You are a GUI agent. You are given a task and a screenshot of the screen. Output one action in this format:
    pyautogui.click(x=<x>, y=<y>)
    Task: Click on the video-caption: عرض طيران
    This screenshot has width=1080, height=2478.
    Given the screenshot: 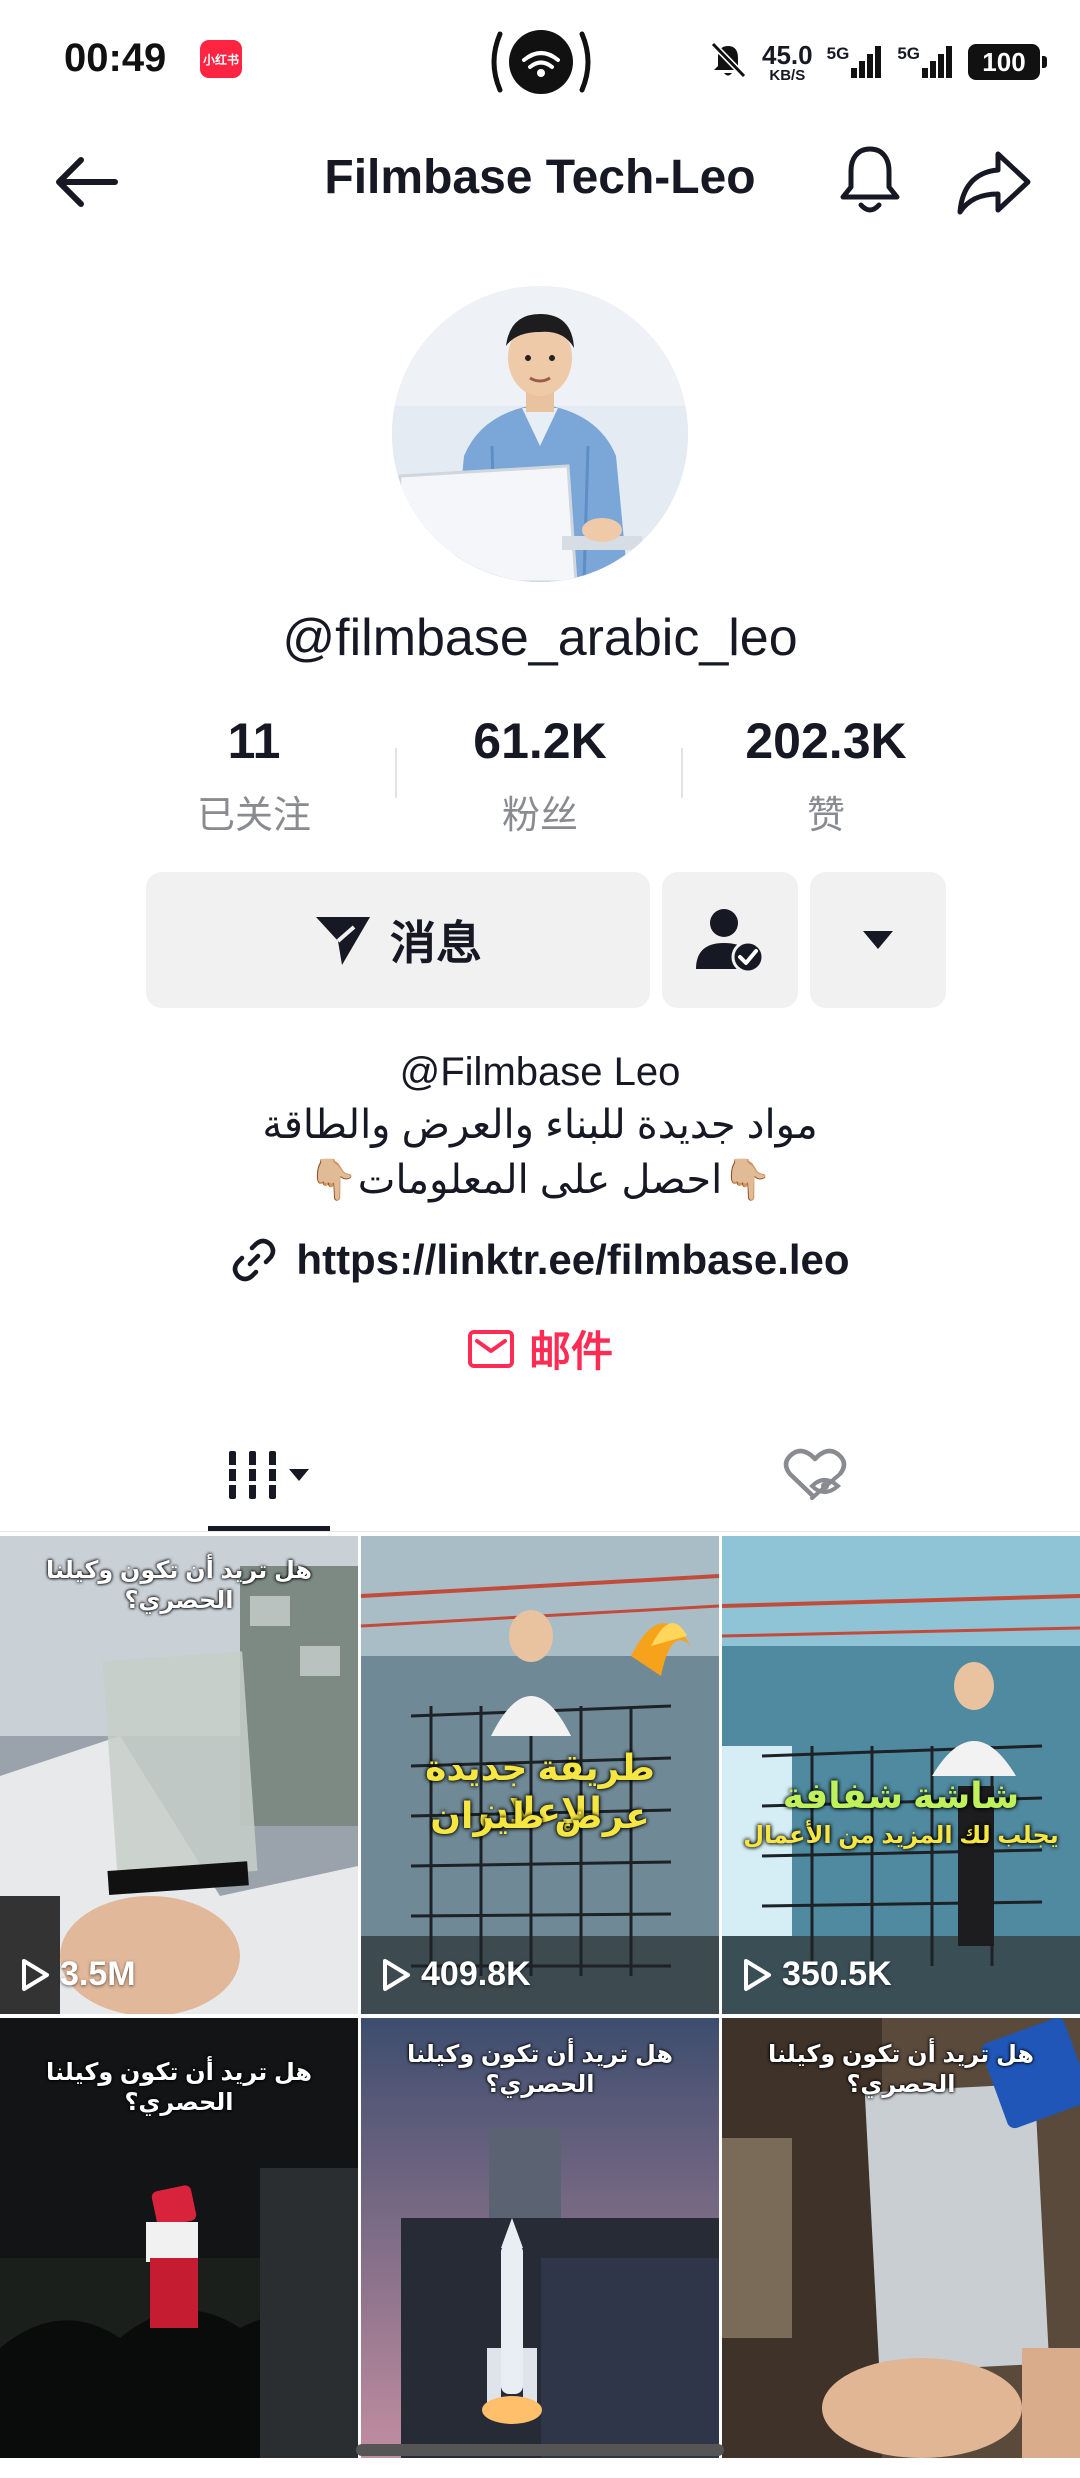 What is the action you would take?
    pyautogui.click(x=540, y=1815)
    